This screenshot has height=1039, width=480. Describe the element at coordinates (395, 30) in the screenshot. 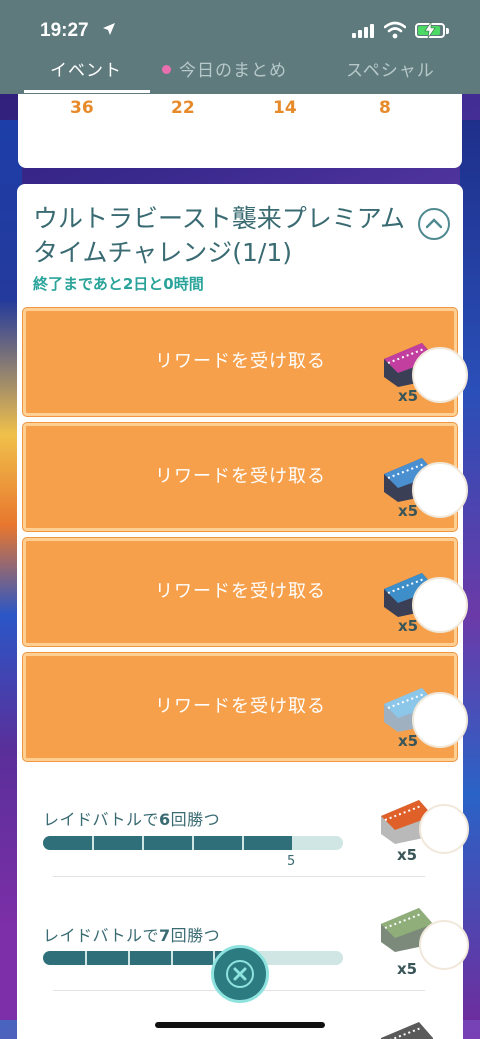

I see `wifi-icon` at that location.